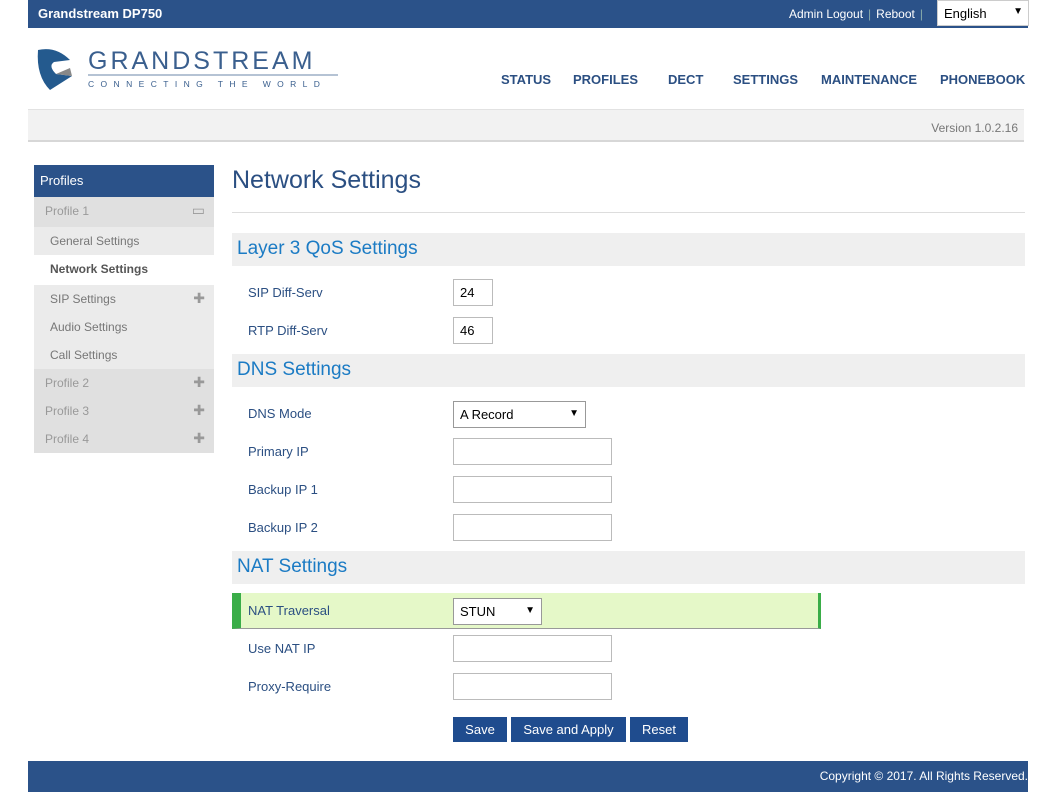 The height and width of the screenshot is (809, 1052). Describe the element at coordinates (526, 125) in the screenshot. I see `version-bar: Version 1.0.2.16` at that location.